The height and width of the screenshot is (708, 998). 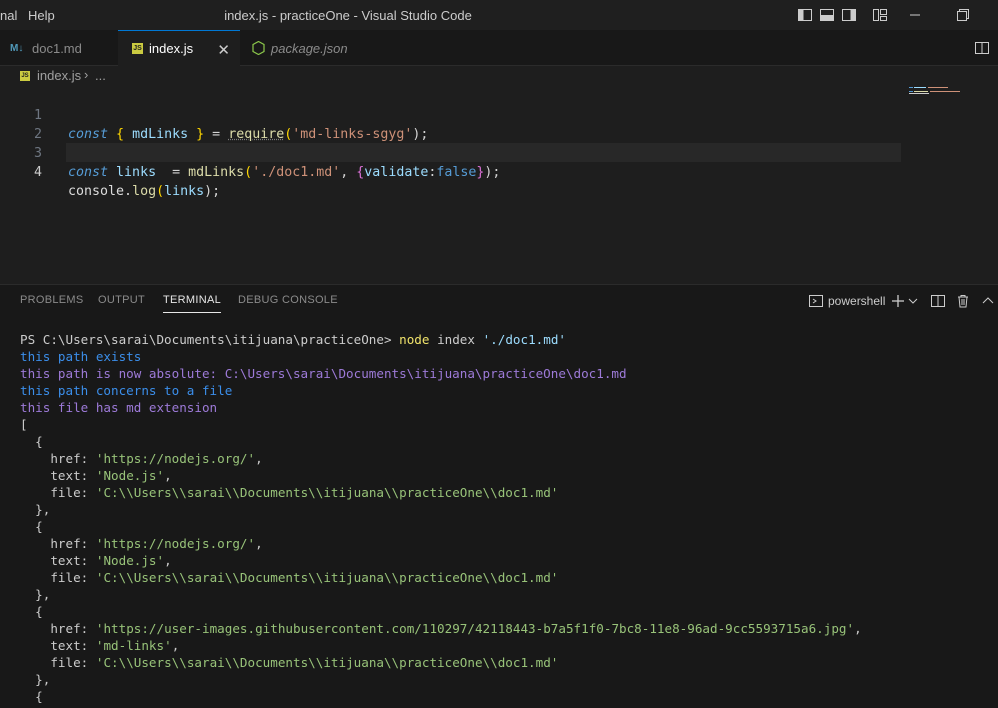 I want to click on chevron-right-icon: ›, so click(x=86, y=74).